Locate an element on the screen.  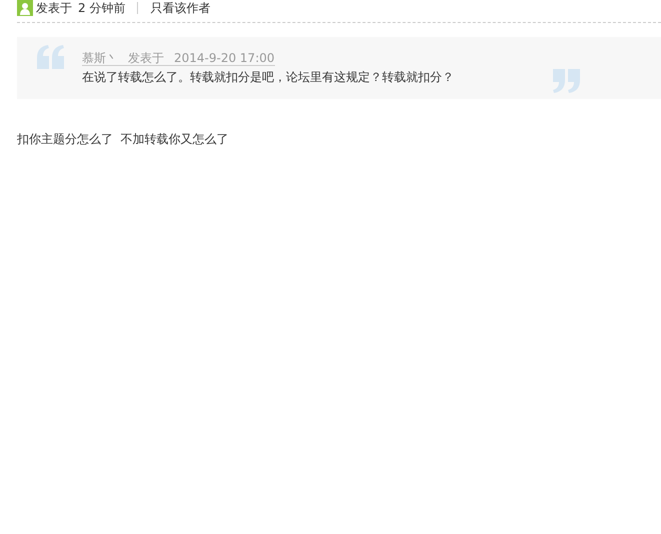
post-time: 2 分钟前 is located at coordinates (102, 8).